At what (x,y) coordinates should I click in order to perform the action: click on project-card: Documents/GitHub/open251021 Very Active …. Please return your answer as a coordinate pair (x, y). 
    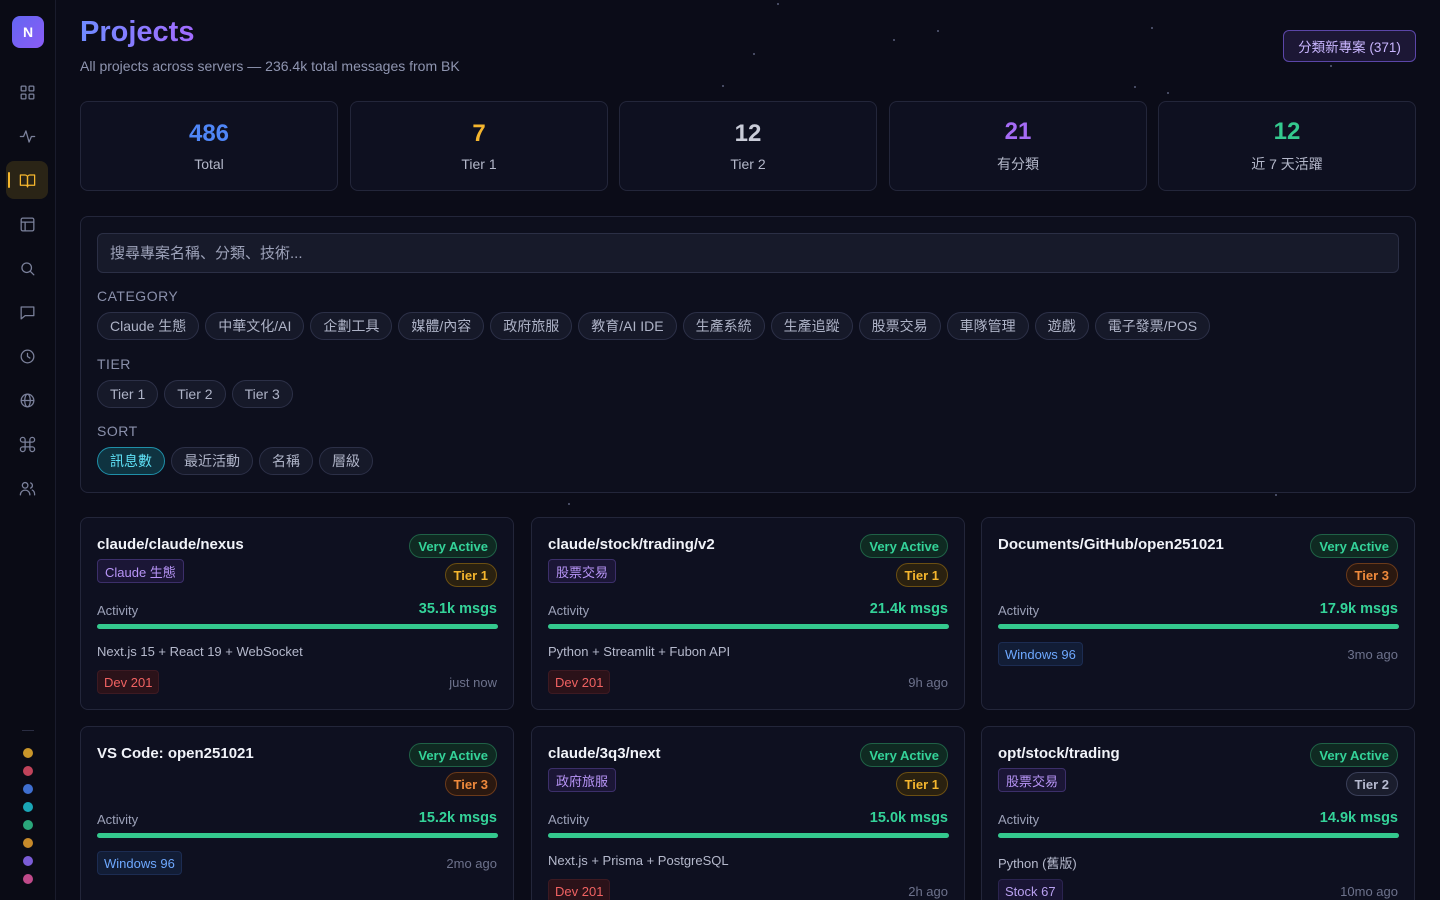
    Looking at the image, I should click on (1198, 613).